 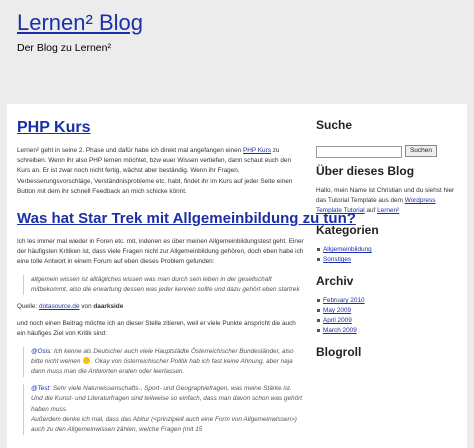 I want to click on search-input, so click(x=359, y=152).